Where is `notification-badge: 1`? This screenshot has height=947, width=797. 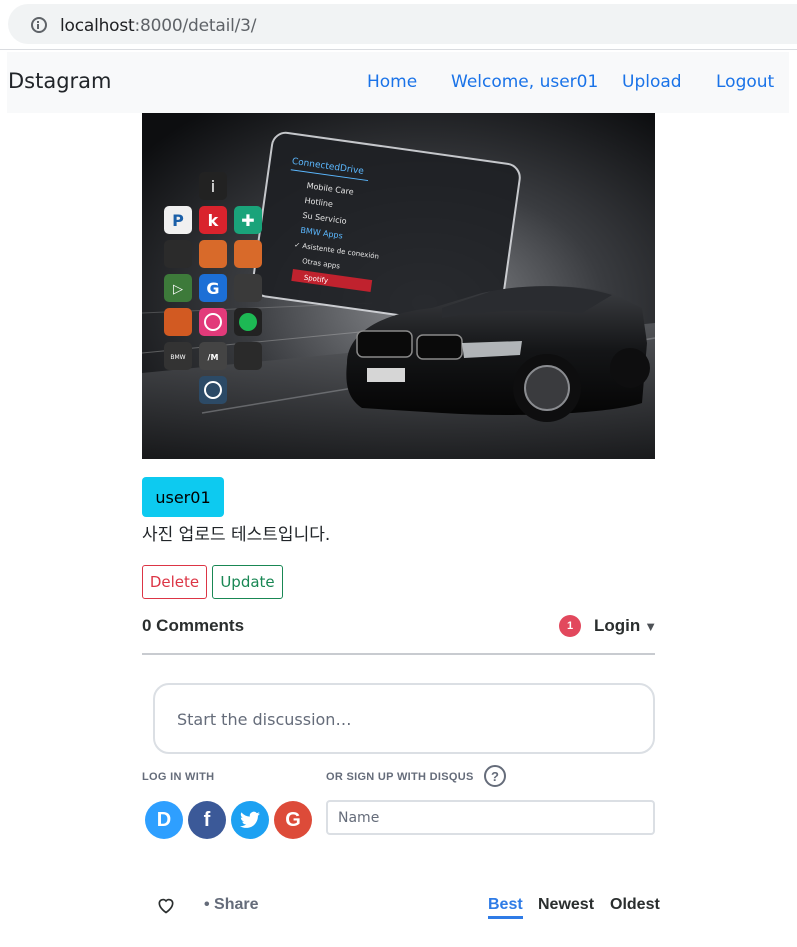
notification-badge: 1 is located at coordinates (570, 626).